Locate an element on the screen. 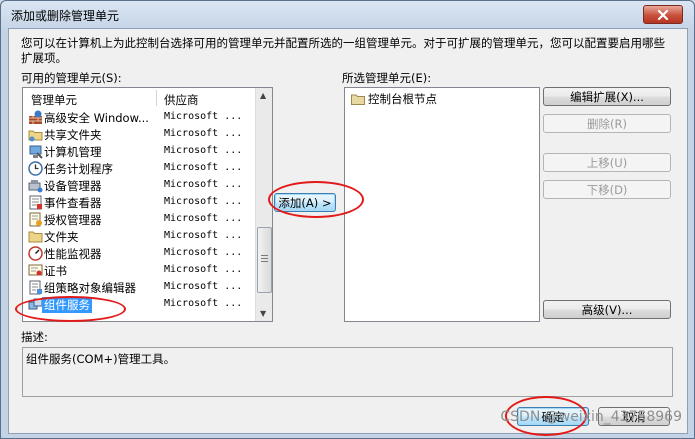 This screenshot has height=439, width=695. close-button is located at coordinates (663, 14).